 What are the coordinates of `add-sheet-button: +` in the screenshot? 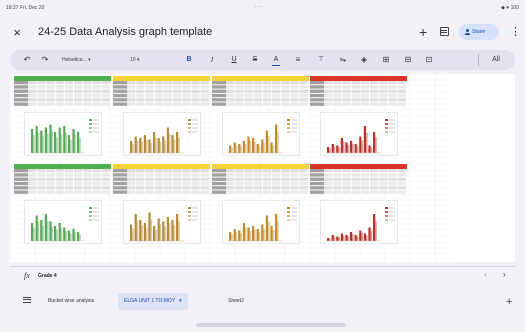 It's located at (509, 302).